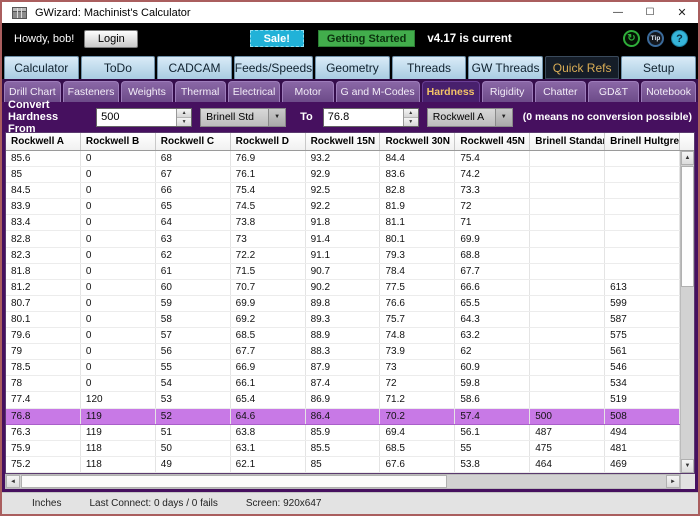 The image size is (700, 516). What do you see at coordinates (343, 207) in the screenshot?
I see `table-row: 83.9 0 65 74.5 92.2 81.9 72` at bounding box center [343, 207].